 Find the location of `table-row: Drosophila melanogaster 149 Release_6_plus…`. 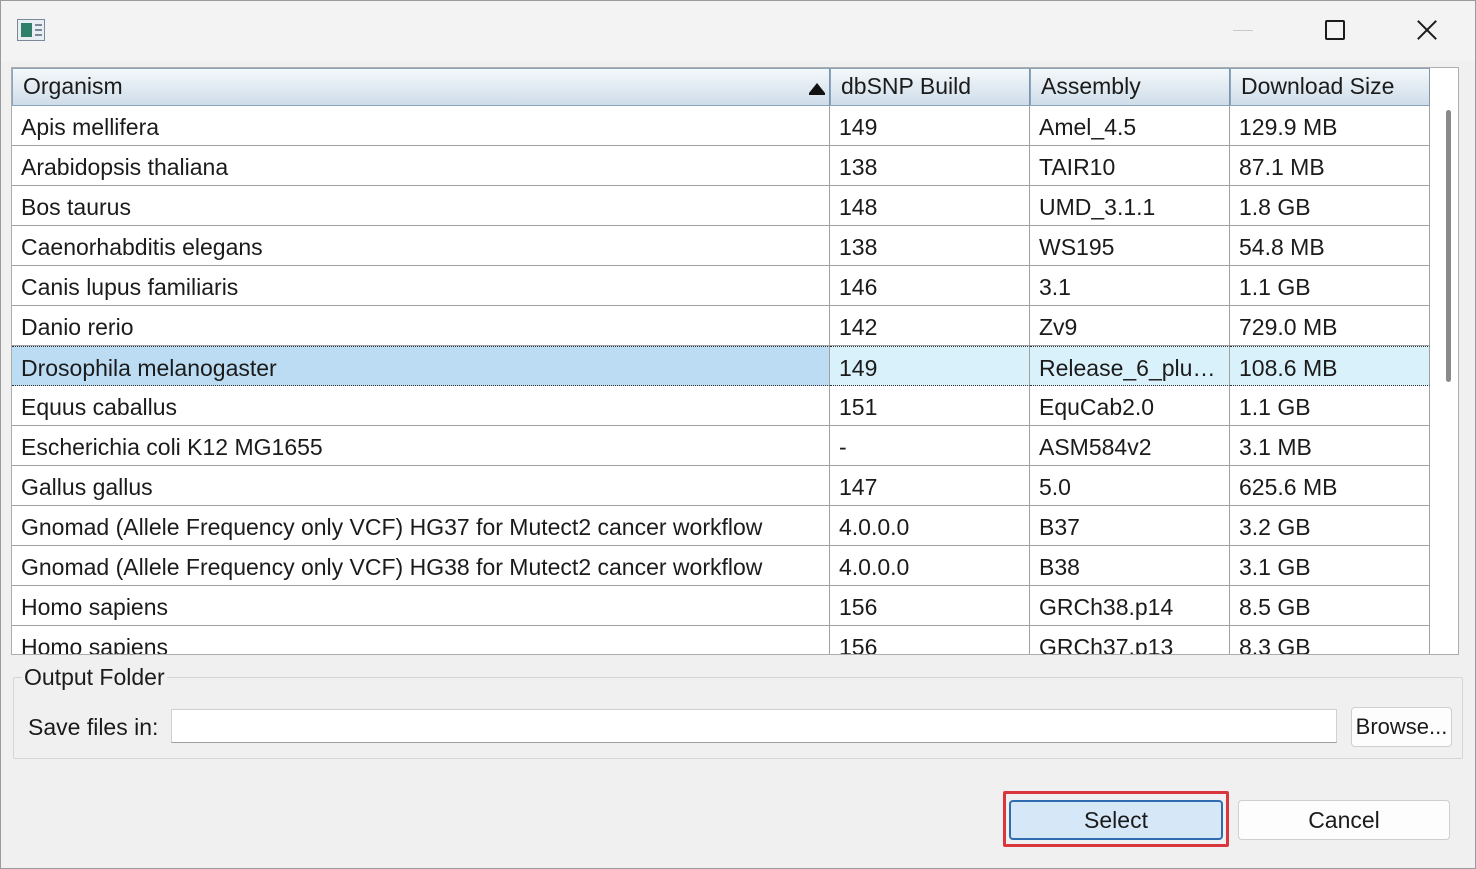

table-row: Drosophila melanogaster 149 Release_6_plus… is located at coordinates (722, 366).